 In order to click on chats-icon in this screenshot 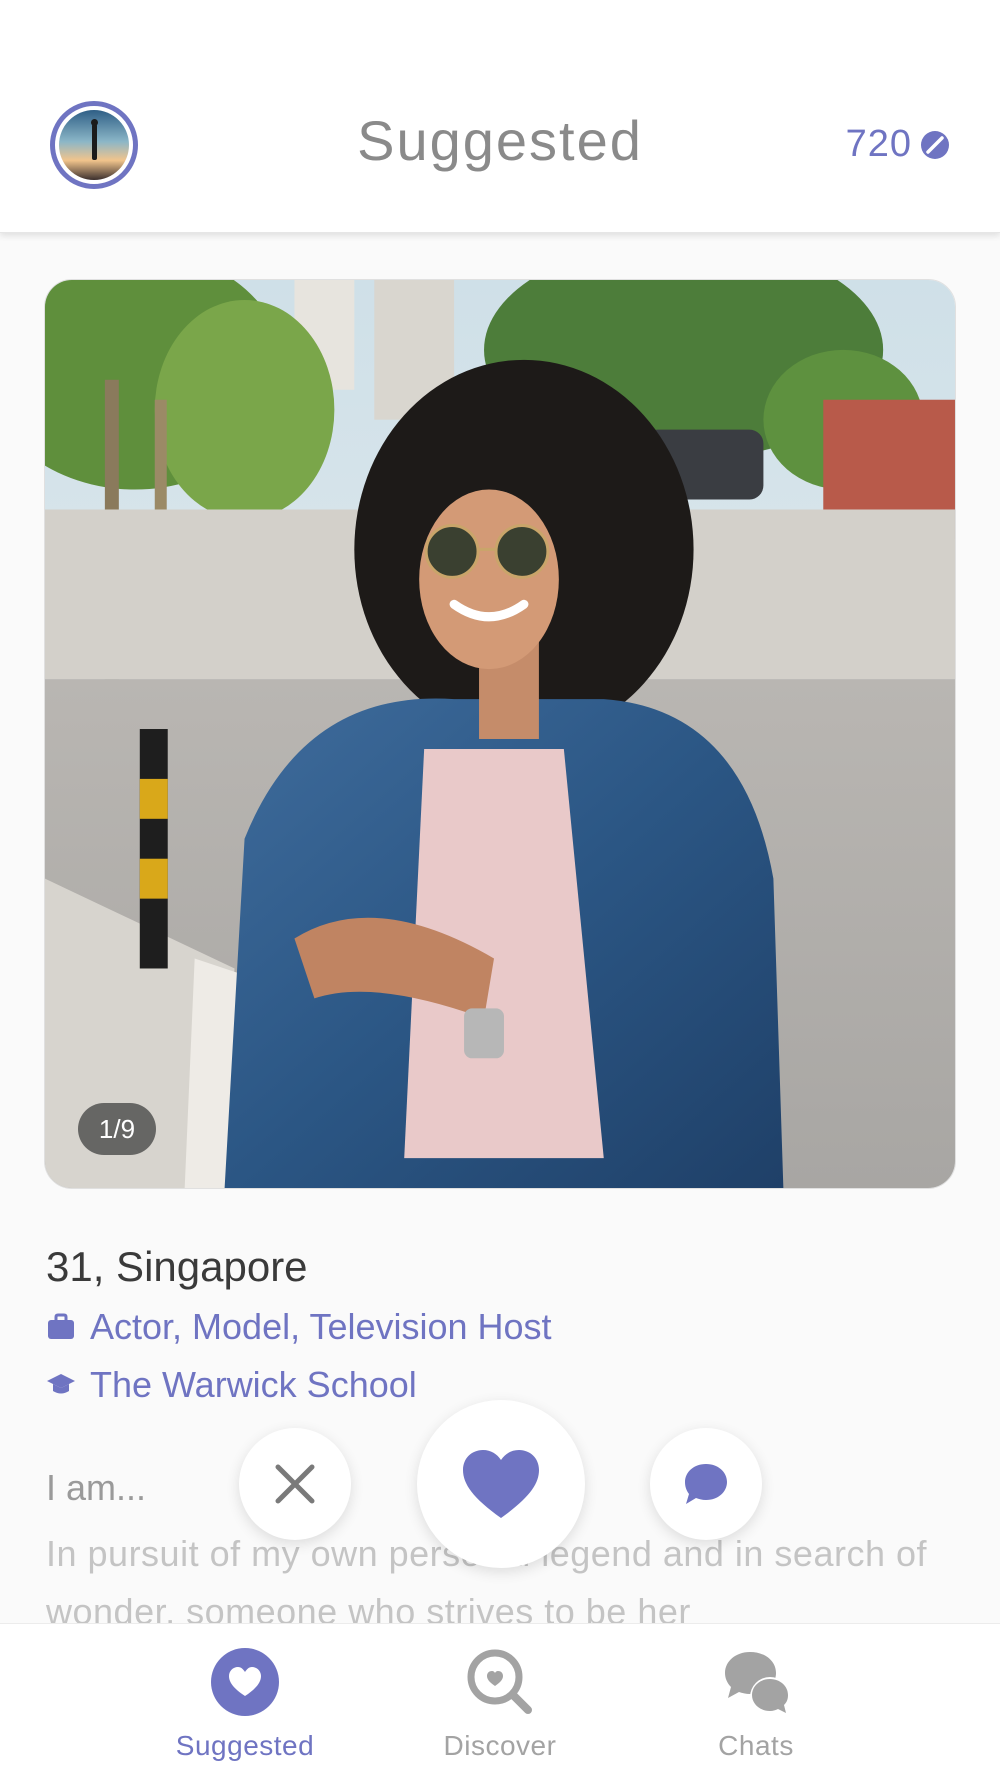, I will do `click(757, 1684)`.